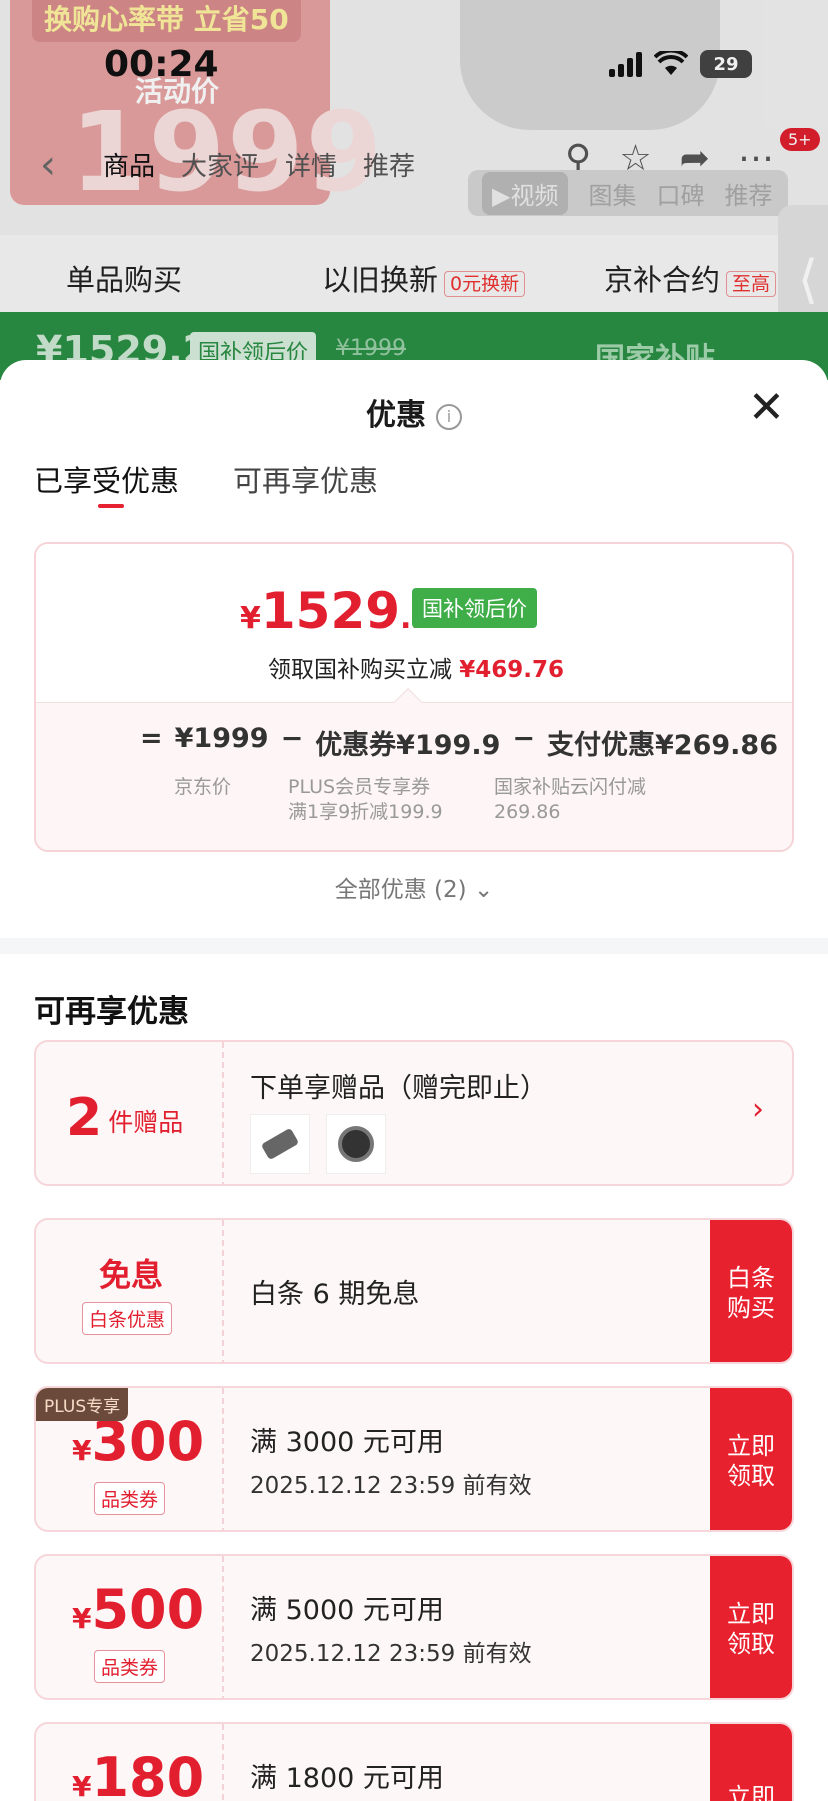 The width and height of the screenshot is (828, 1801). I want to click on equals-sign: =, so click(151, 738).